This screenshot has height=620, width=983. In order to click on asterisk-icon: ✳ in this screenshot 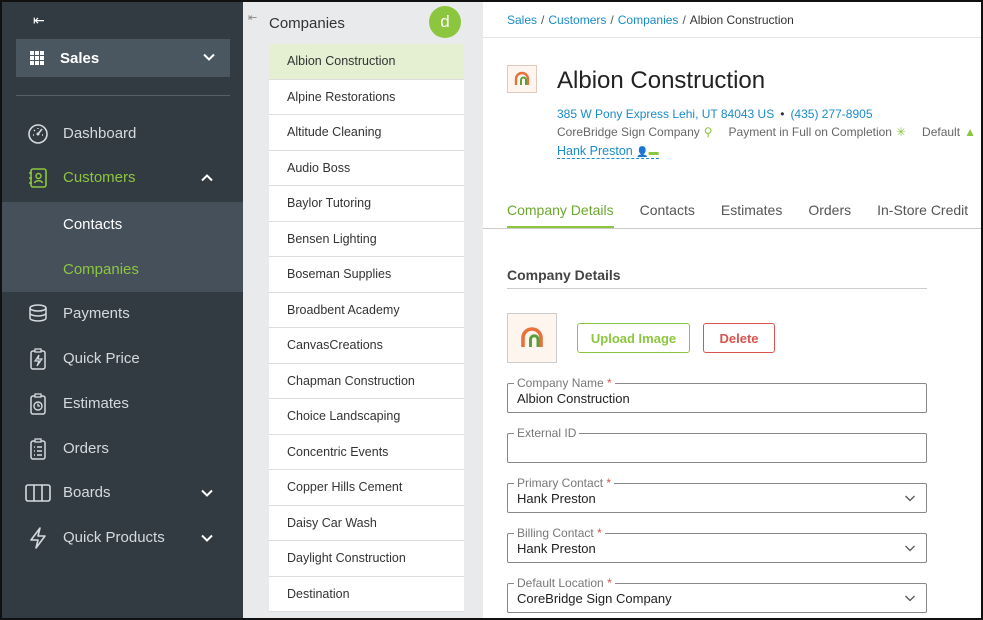, I will do `click(901, 132)`.